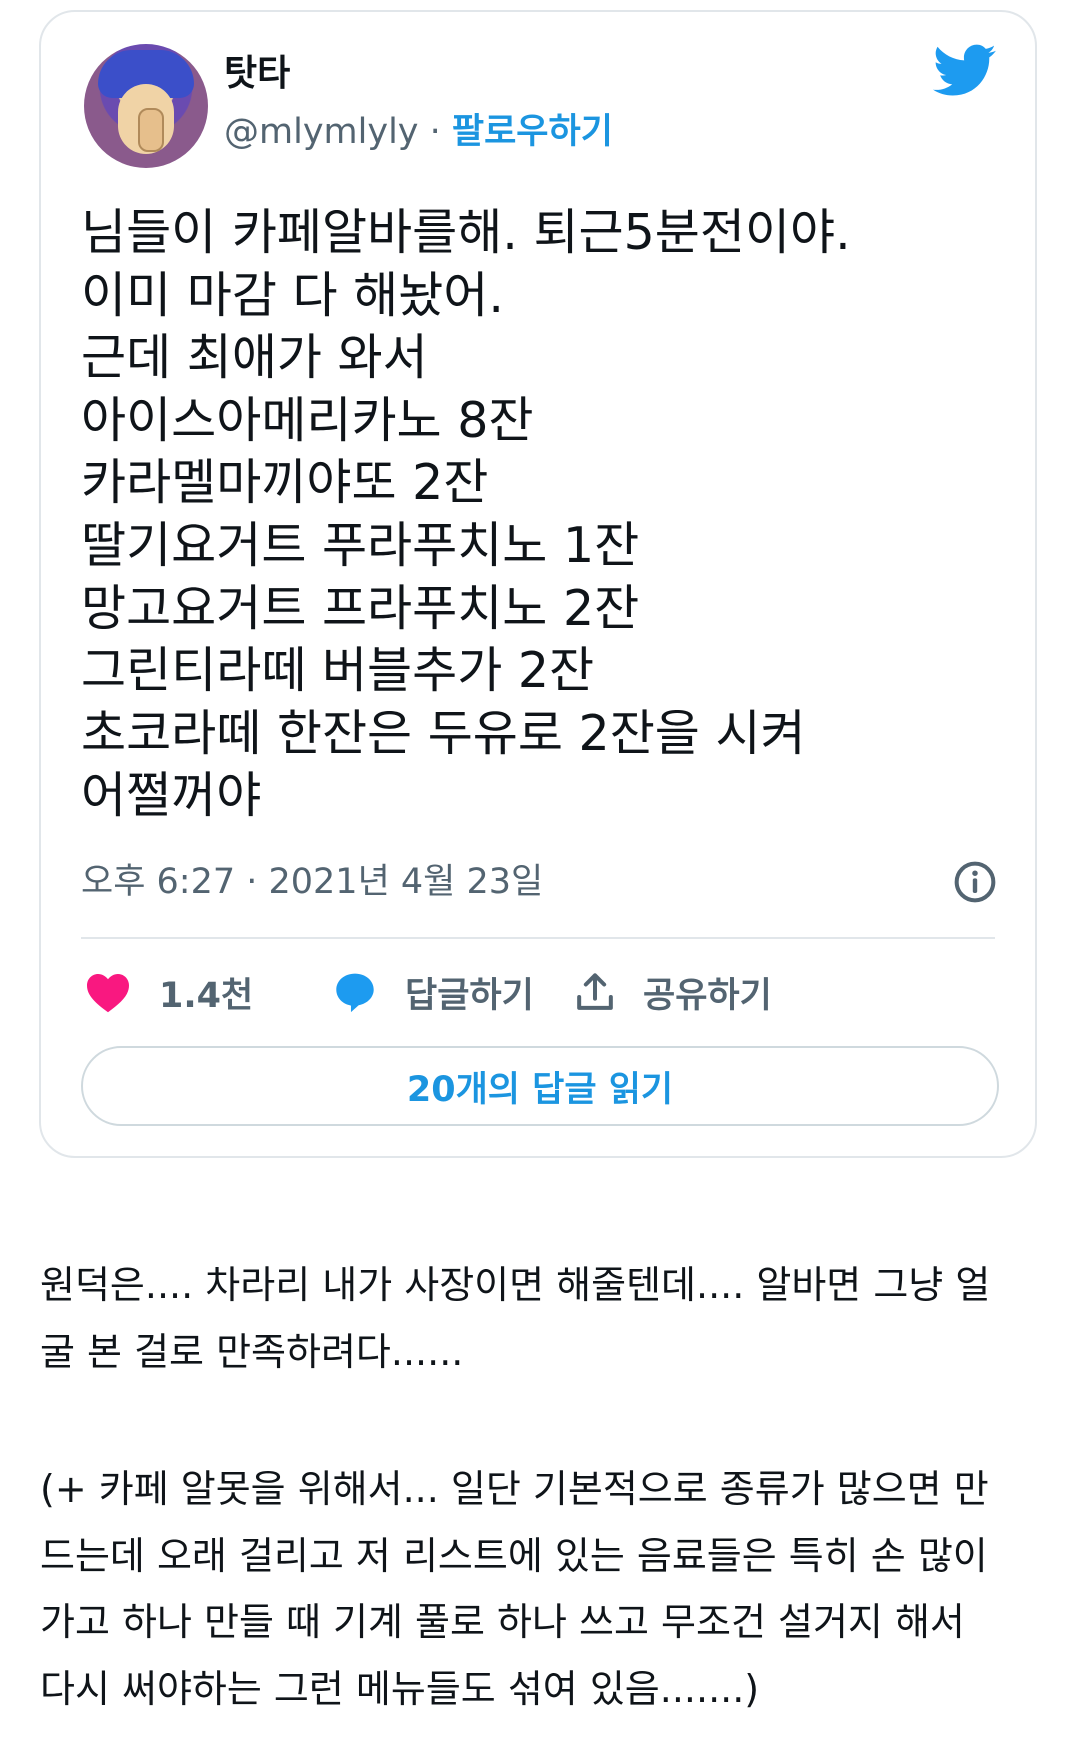  Describe the element at coordinates (515, 1285) in the screenshot. I see `commentary-line: 원덕은.... 차라리 내가 사장이면 해줄텐데.... 알바면 그냥 얼` at that location.